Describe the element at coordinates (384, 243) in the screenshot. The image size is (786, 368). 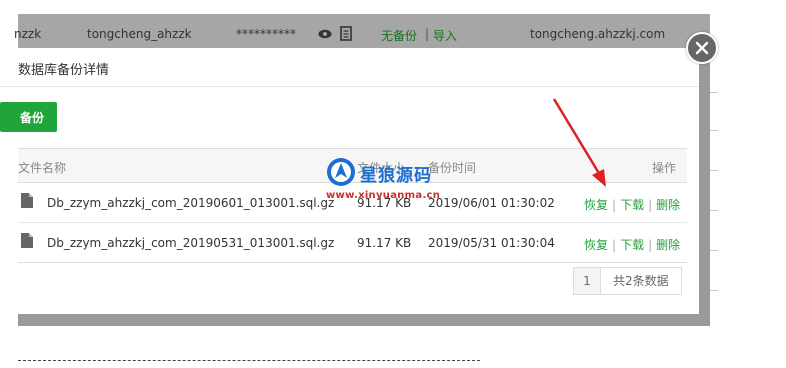
I see `backup-file-size: 91.17 KB` at that location.